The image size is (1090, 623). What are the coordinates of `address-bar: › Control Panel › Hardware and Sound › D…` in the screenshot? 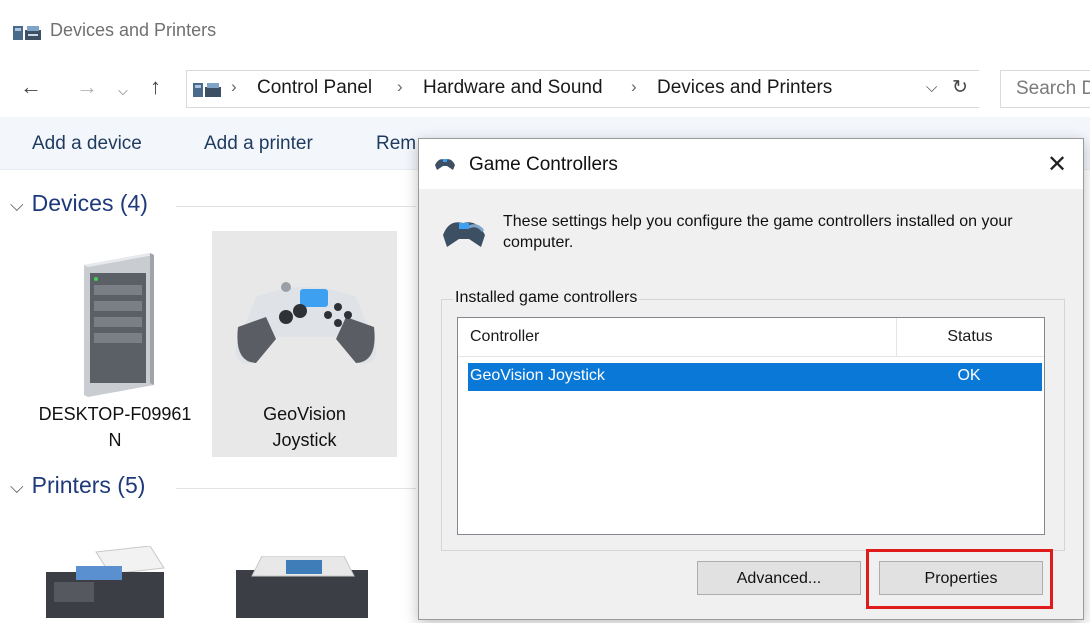 It's located at (582, 89).